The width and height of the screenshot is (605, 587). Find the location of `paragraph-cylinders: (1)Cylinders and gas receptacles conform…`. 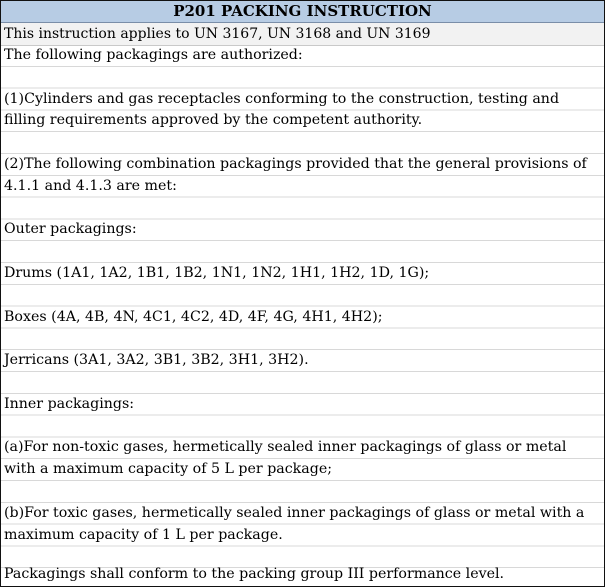

paragraph-cylinders: (1)Cylinders and gas receptacles conform… is located at coordinates (282, 109).